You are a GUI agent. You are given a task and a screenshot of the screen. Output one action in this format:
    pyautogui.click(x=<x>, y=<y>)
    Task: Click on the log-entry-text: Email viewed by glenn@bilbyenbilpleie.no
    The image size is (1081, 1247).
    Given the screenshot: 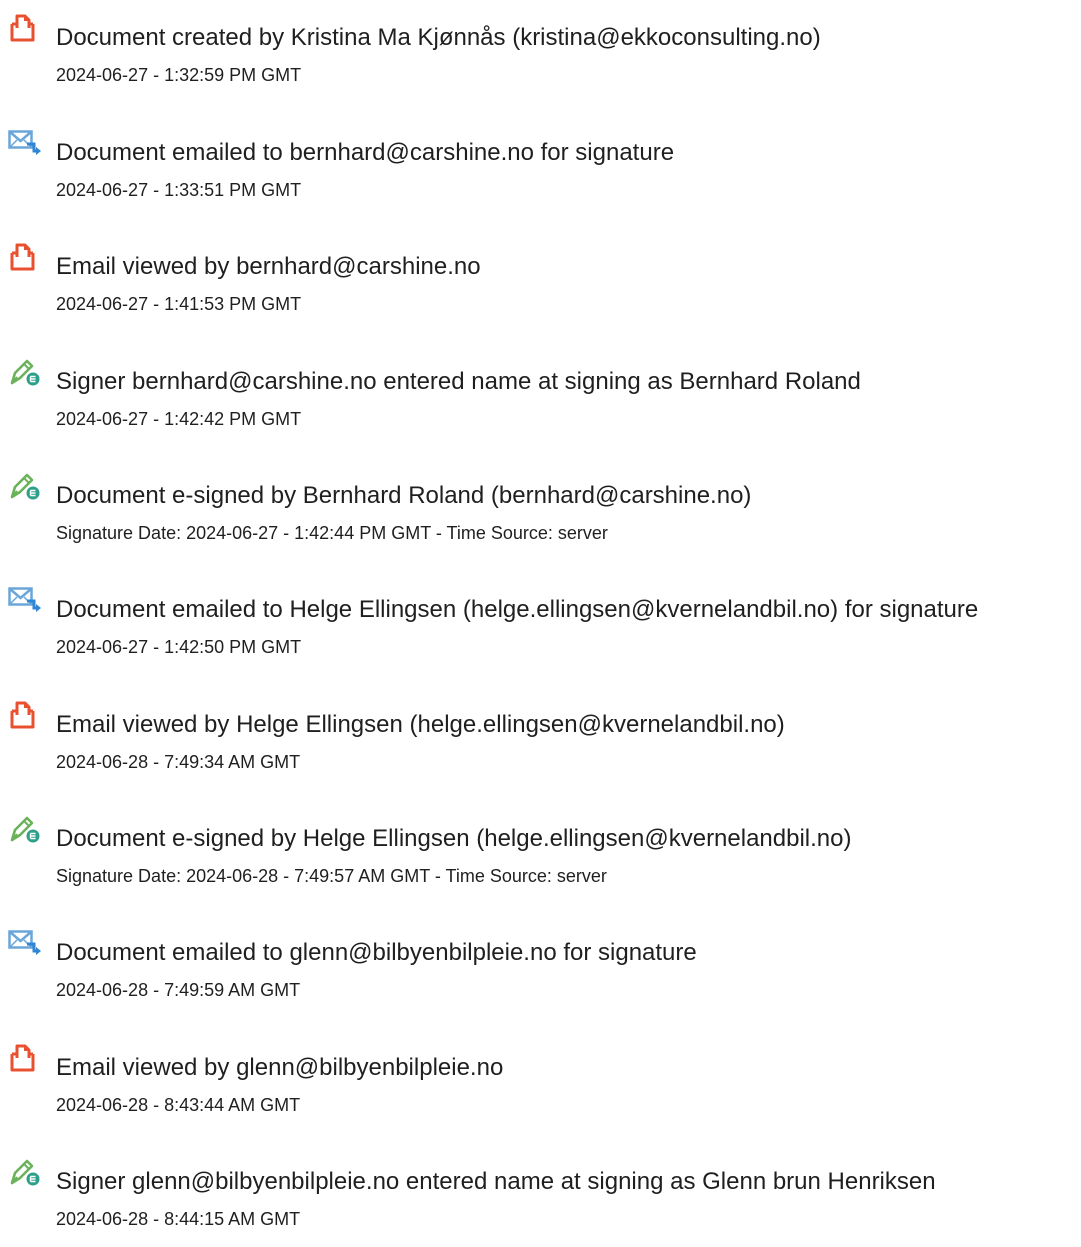 What is the action you would take?
    pyautogui.click(x=280, y=1067)
    